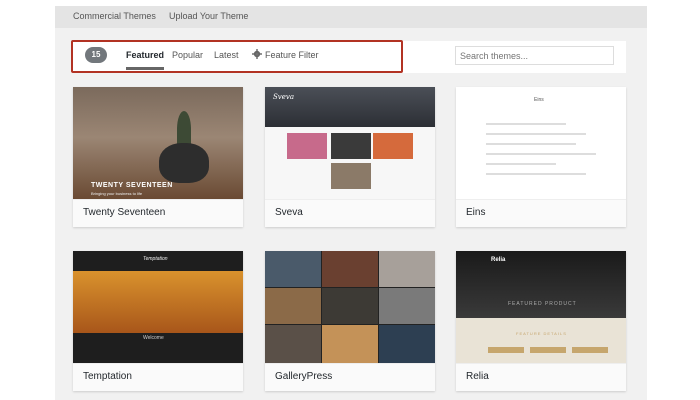 Image resolution: width=700 pixels, height=400 pixels. Describe the element at coordinates (542, 304) in the screenshot. I see `shot-subtitle: FEATURED PRODUCT` at that location.